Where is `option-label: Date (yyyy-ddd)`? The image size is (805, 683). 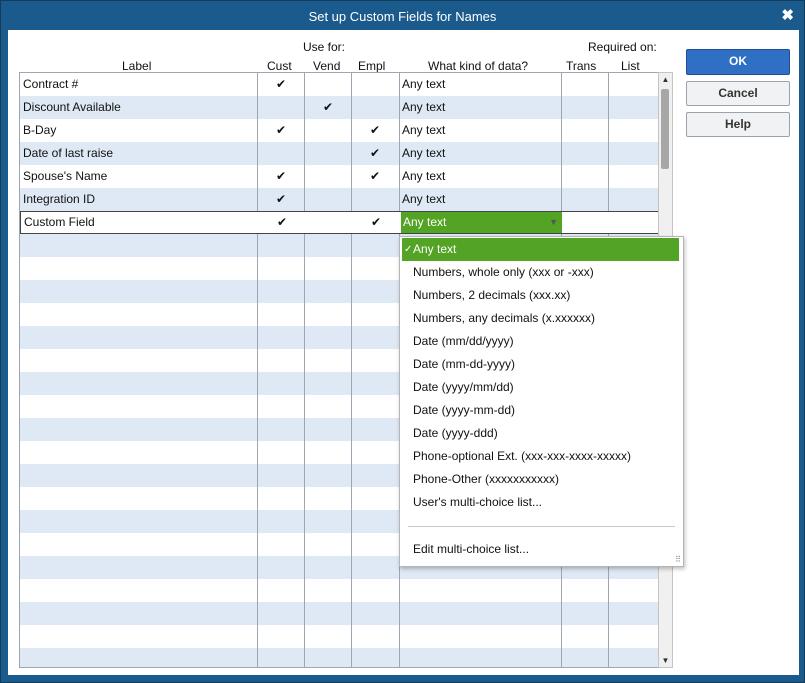
option-label: Date (yyyy-ddd) is located at coordinates (455, 433).